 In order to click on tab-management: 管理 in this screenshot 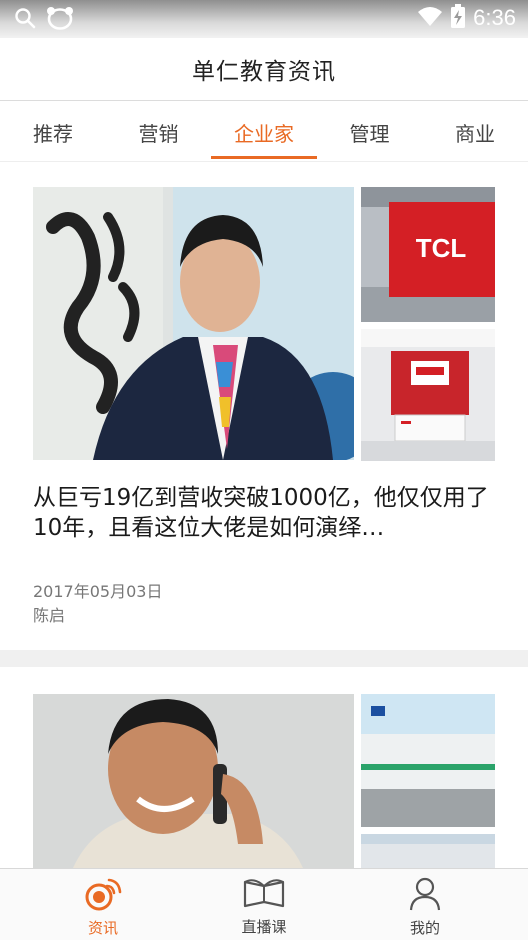, I will do `click(369, 132)`.